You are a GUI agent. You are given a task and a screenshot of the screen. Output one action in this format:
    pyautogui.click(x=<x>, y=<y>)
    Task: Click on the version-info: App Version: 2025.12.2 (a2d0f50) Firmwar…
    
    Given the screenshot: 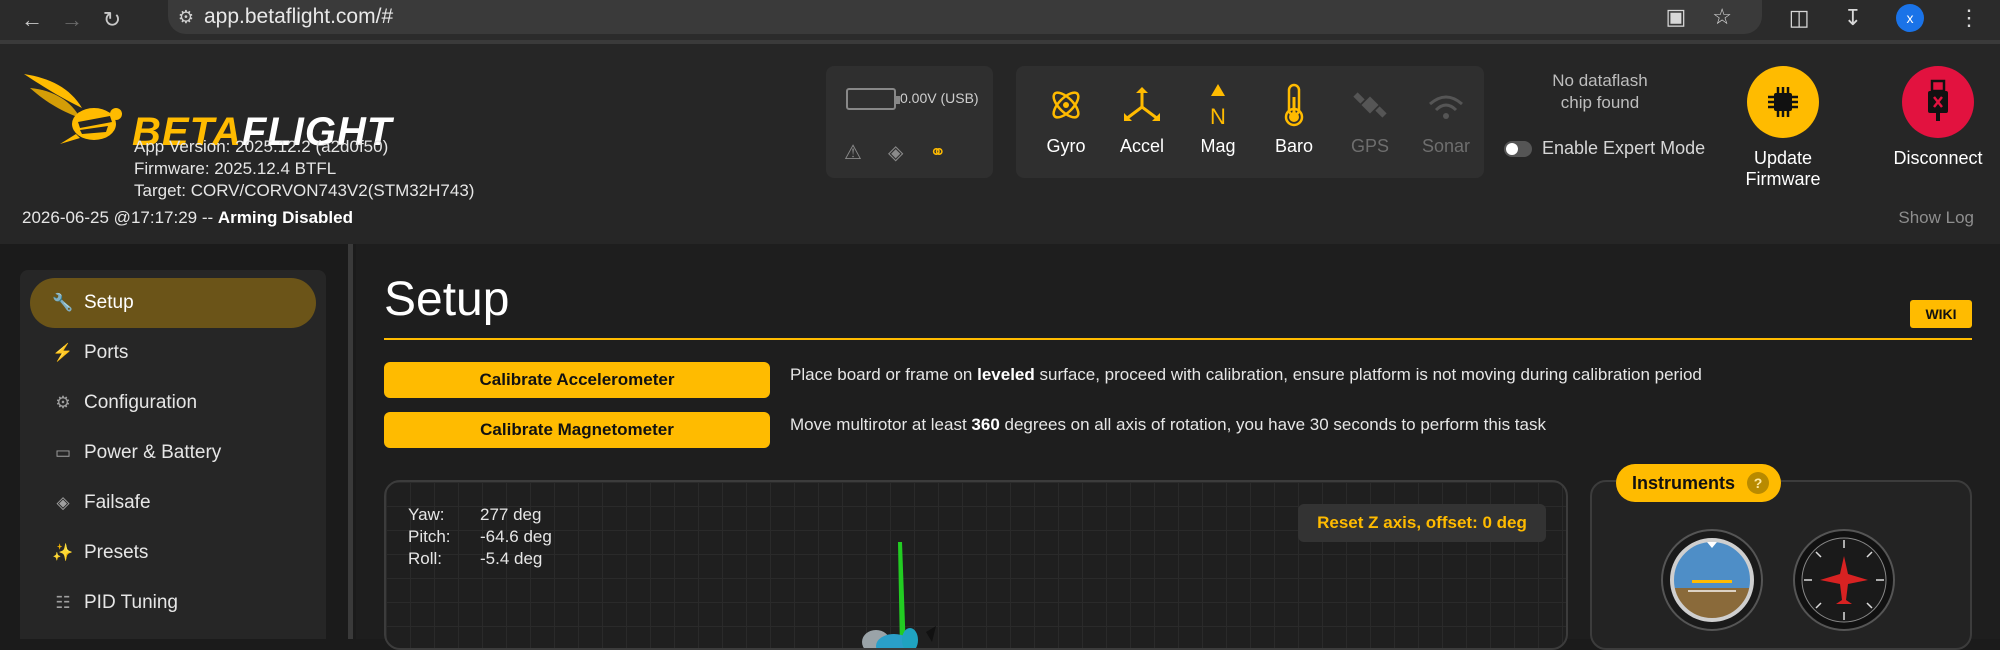 What is the action you would take?
    pyautogui.click(x=304, y=169)
    